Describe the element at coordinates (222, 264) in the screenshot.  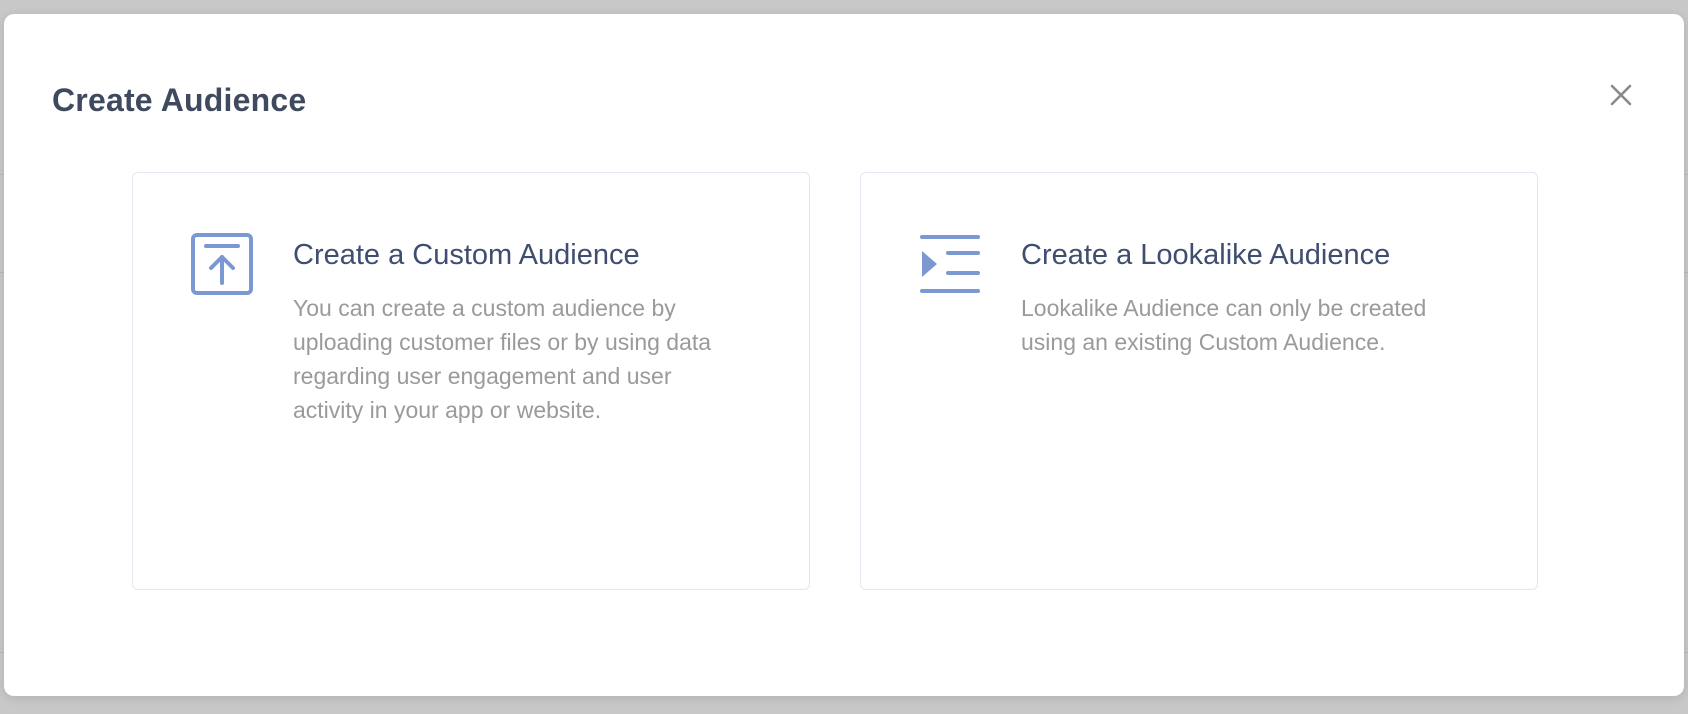
I see `upload-icon` at that location.